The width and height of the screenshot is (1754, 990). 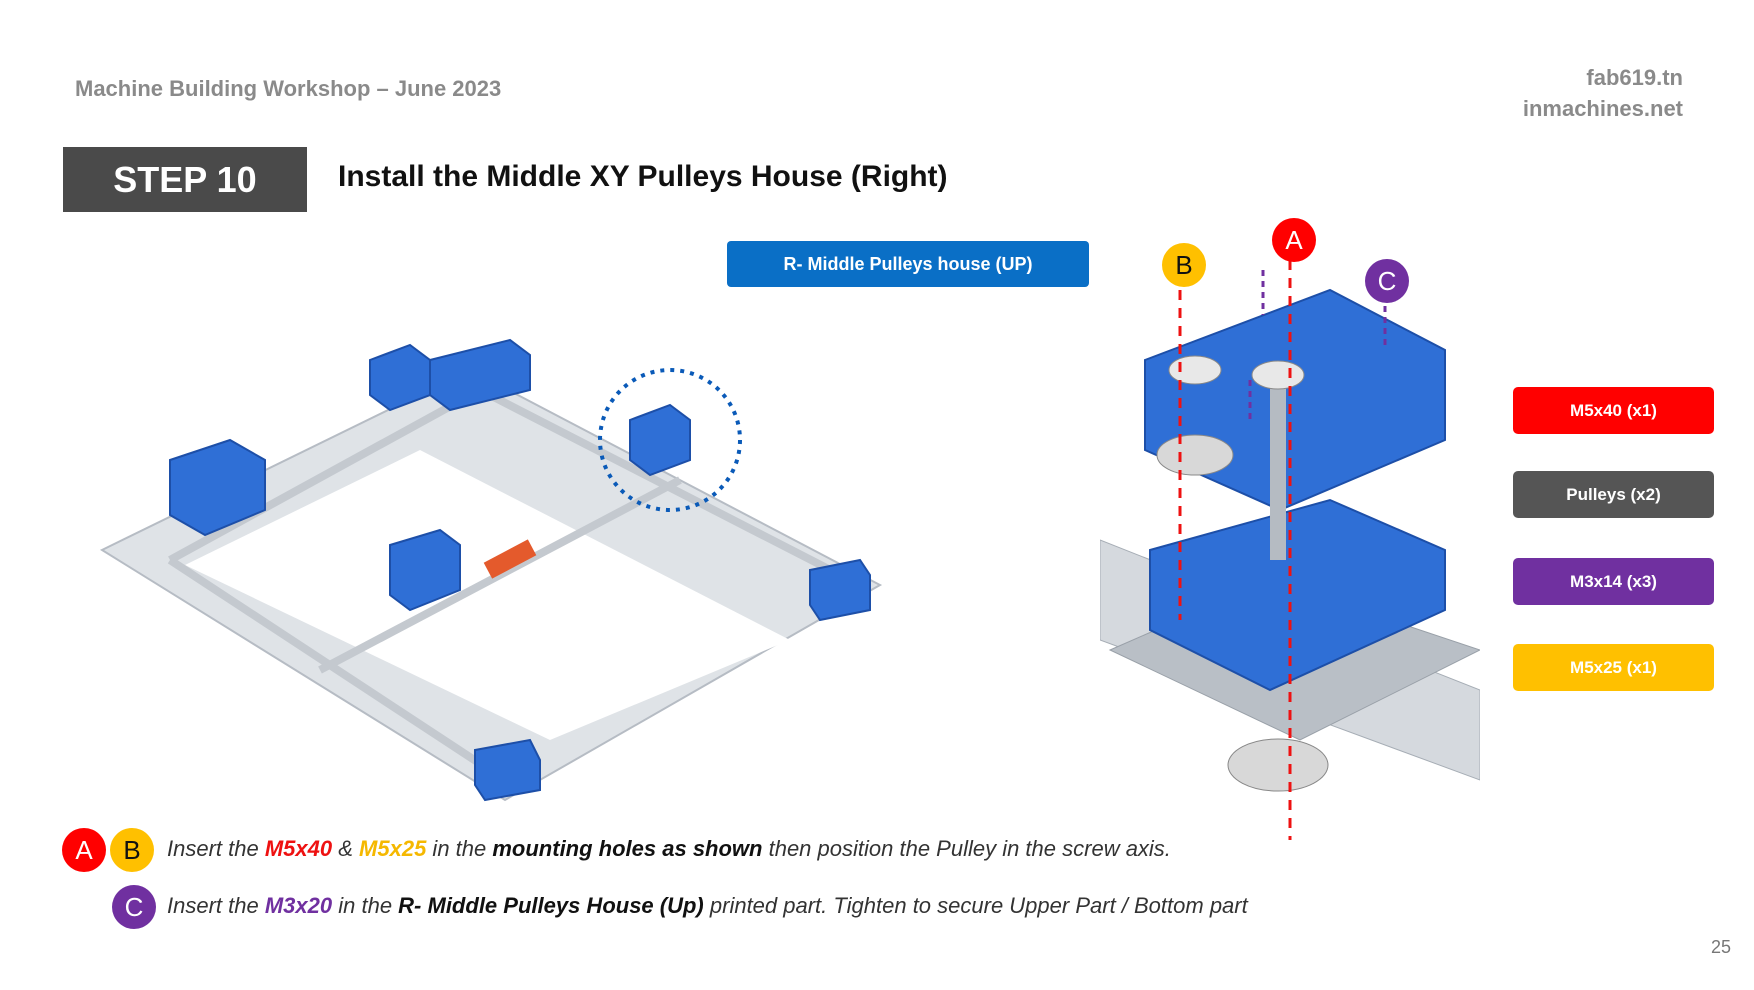 What do you see at coordinates (298, 905) in the screenshot?
I see `instr2-m3x20: M3x20` at bounding box center [298, 905].